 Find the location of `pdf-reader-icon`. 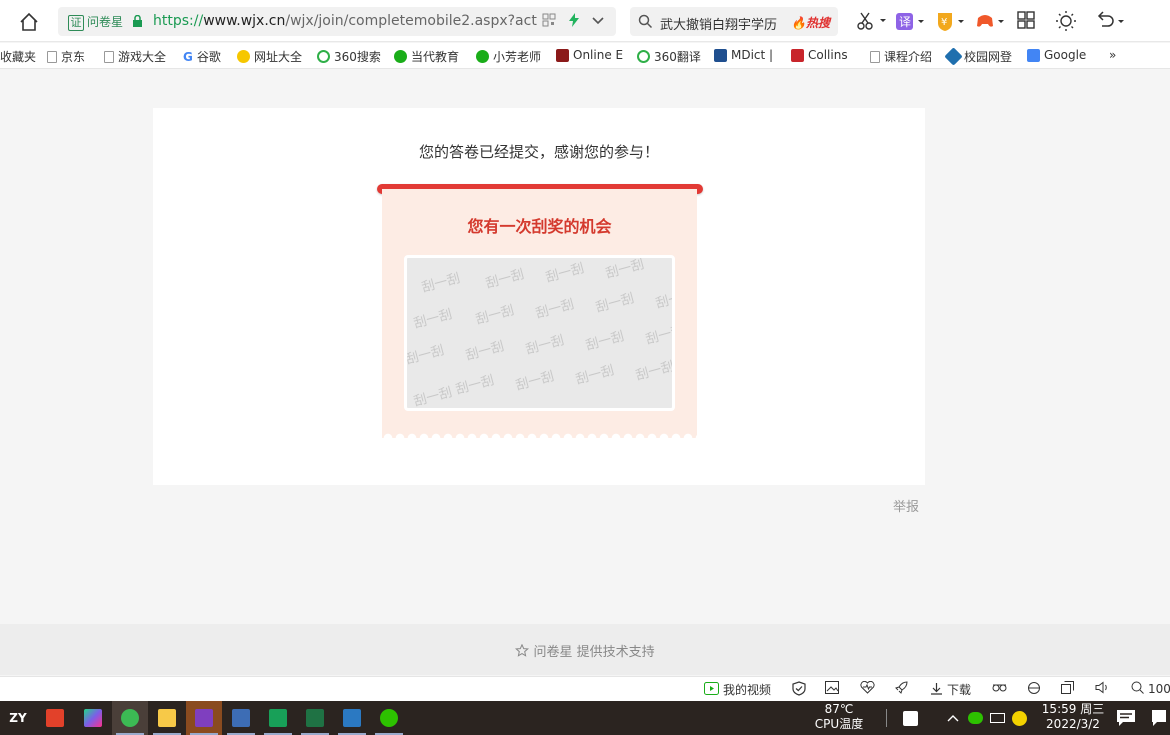

pdf-reader-icon is located at coordinates (278, 718).